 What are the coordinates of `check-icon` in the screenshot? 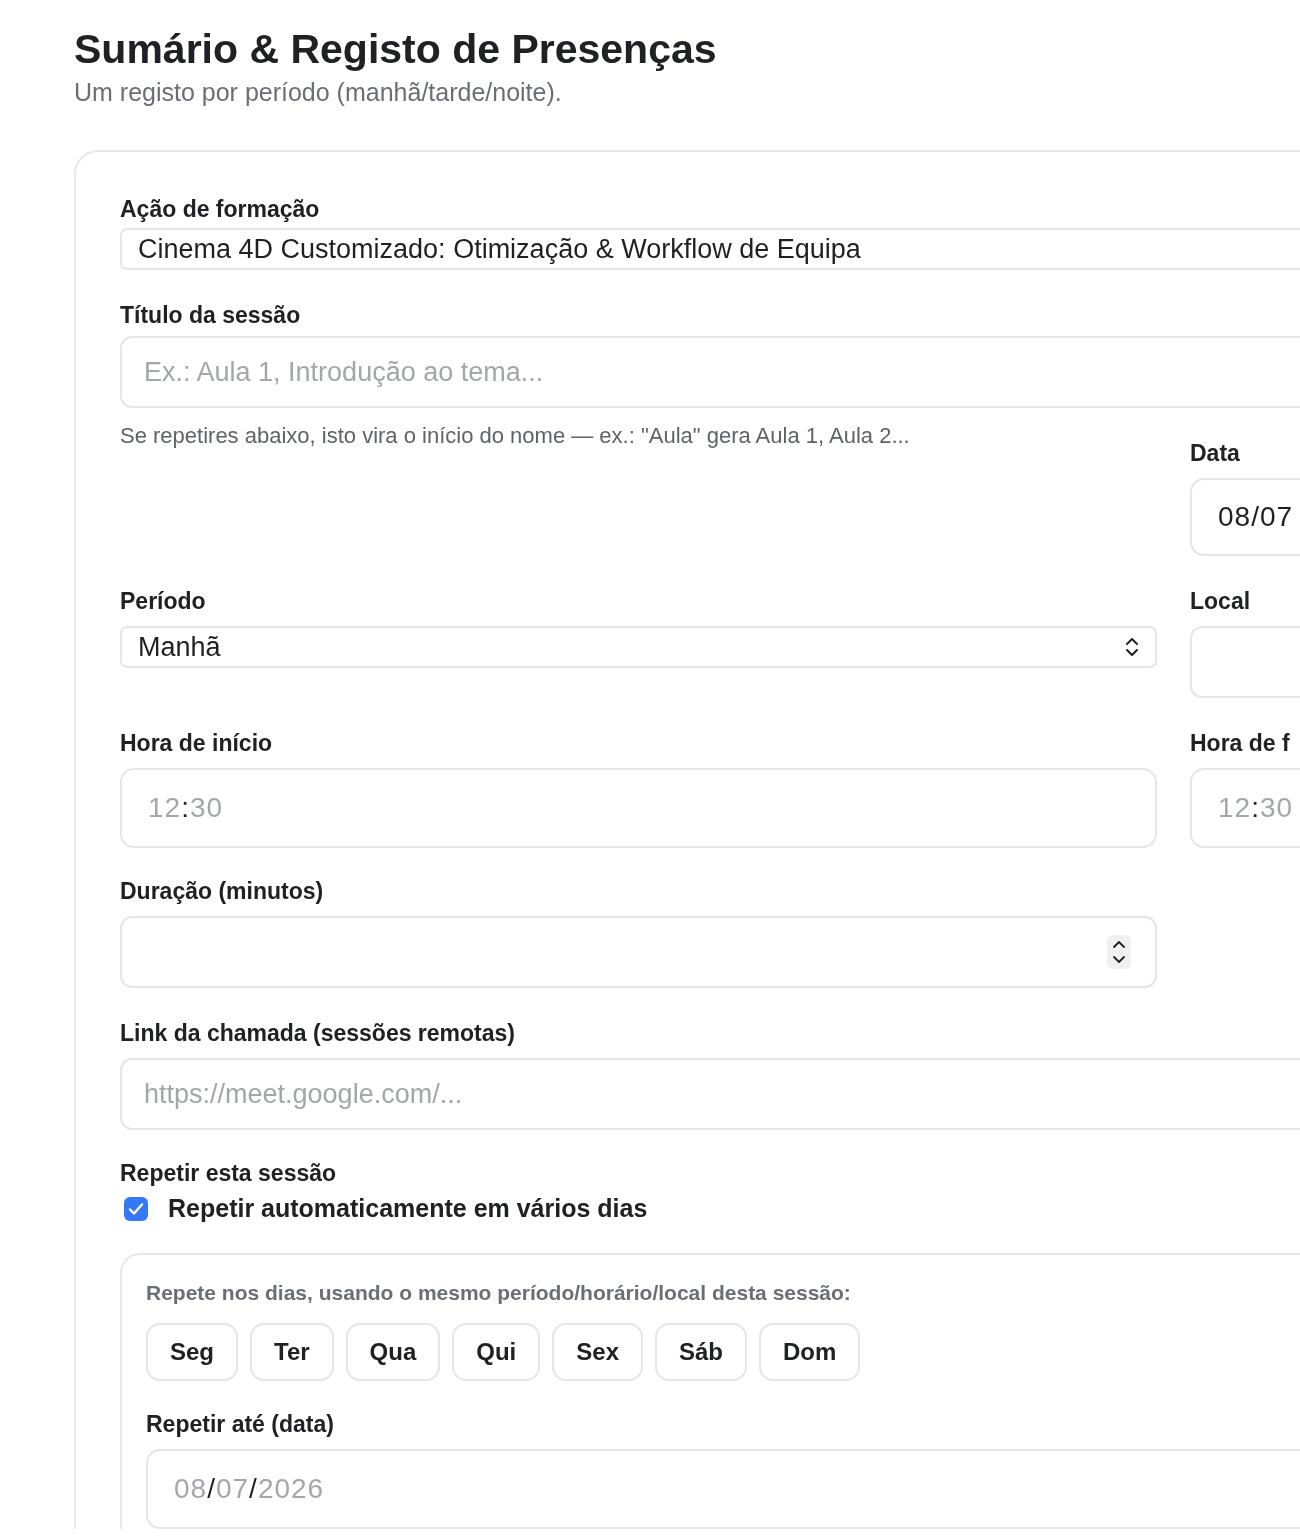 It's located at (136, 1208).